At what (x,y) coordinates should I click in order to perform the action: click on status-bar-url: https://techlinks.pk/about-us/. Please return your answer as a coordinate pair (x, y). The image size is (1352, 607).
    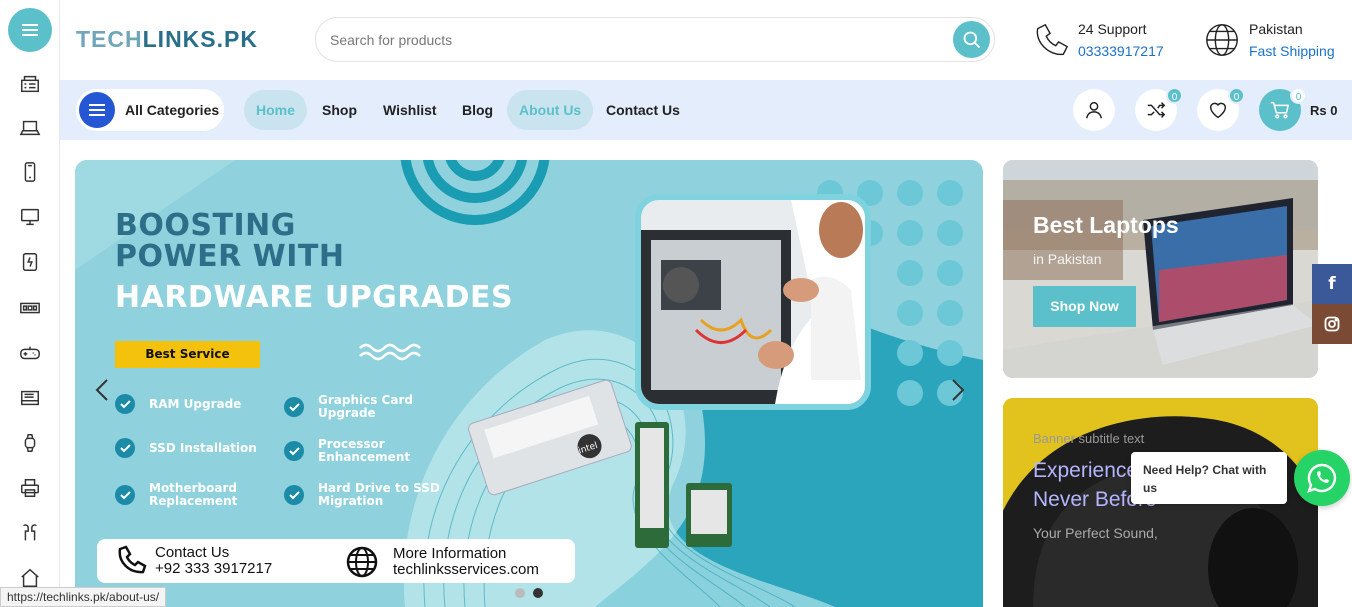
    Looking at the image, I should click on (83, 597).